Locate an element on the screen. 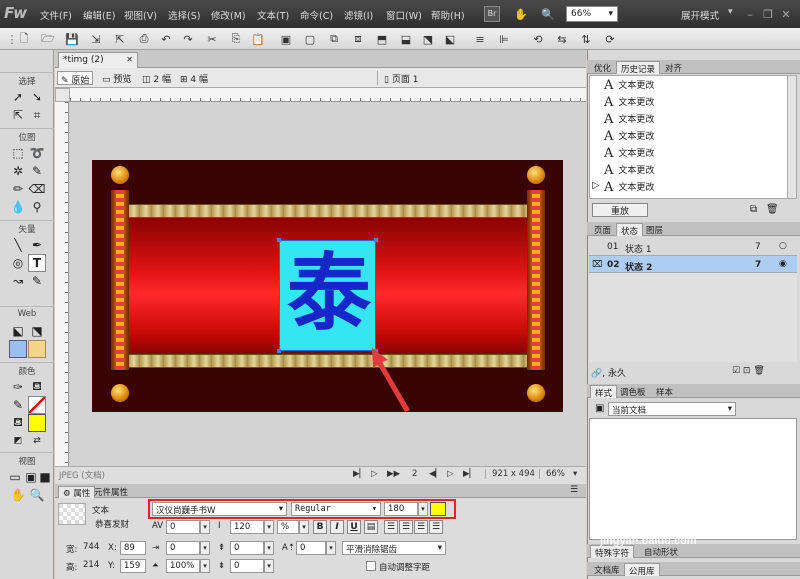 The width and height of the screenshot is (800, 579). stroke-color-swatch is located at coordinates (37, 405).